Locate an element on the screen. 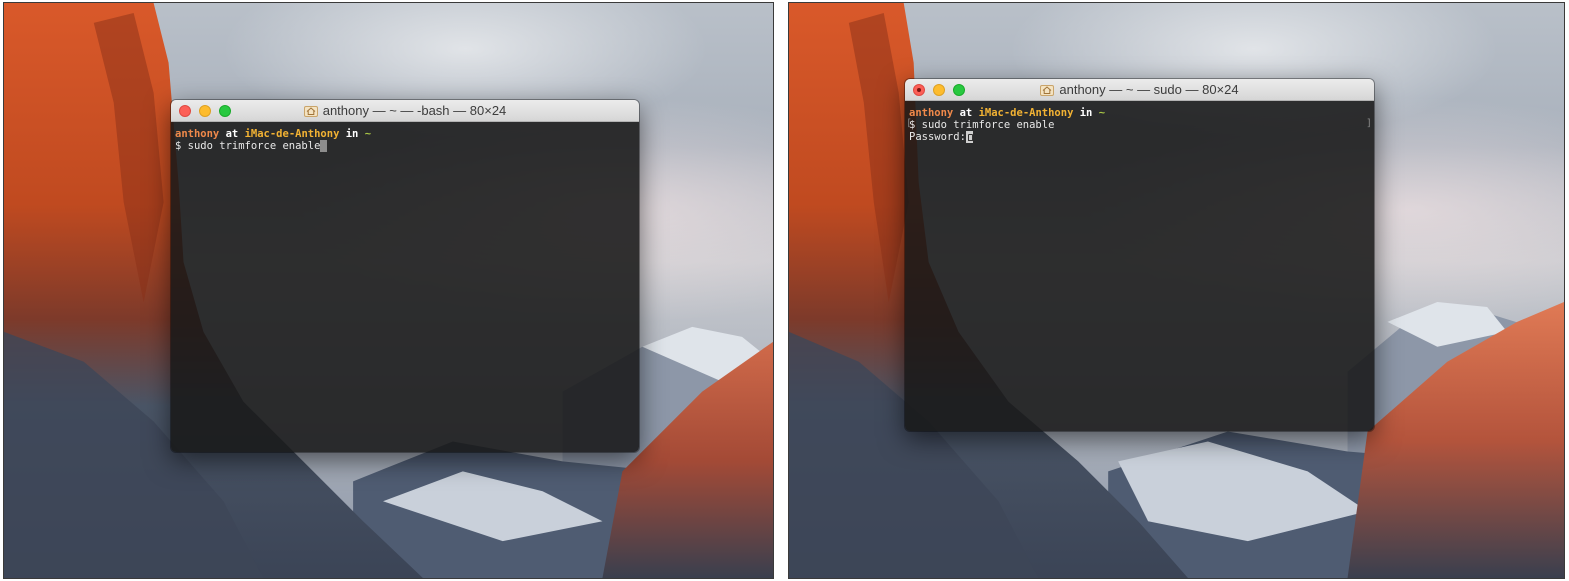  selection-bracket-left: [ is located at coordinates (909, 123).